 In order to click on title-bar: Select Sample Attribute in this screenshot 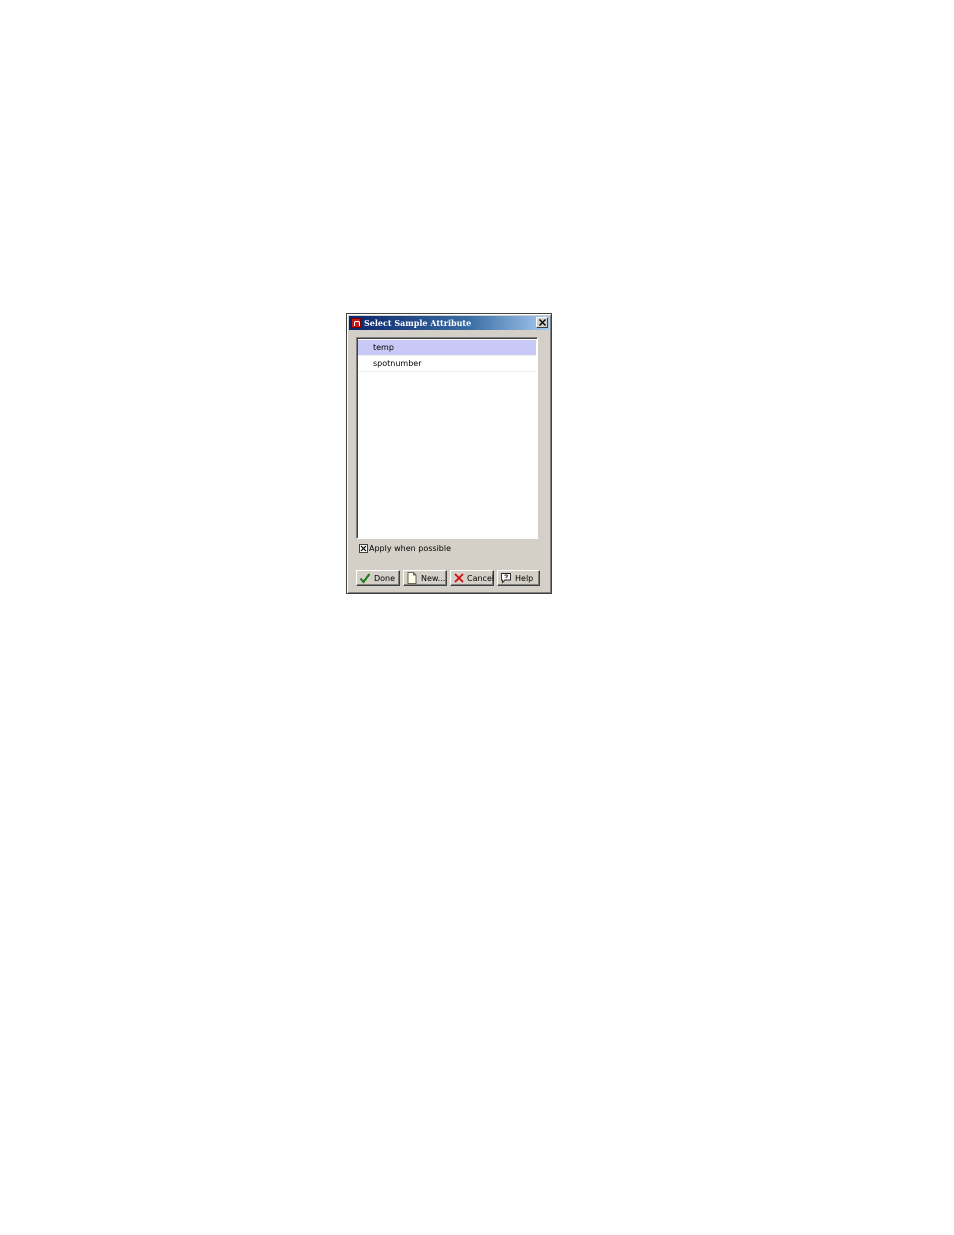, I will do `click(449, 323)`.